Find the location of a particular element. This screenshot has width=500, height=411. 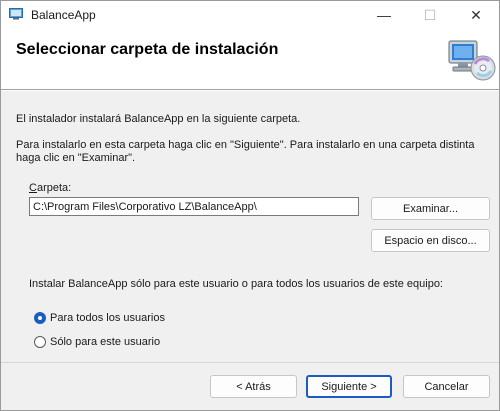

radio-all-users: Para todos los usuarios is located at coordinates (99, 318).